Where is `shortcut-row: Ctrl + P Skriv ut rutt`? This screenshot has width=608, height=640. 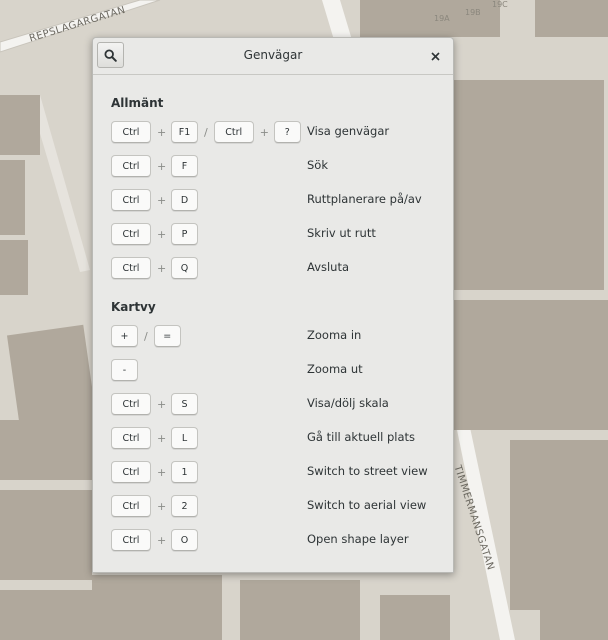 shortcut-row: Ctrl + P Skriv ut rutt is located at coordinates (276, 234).